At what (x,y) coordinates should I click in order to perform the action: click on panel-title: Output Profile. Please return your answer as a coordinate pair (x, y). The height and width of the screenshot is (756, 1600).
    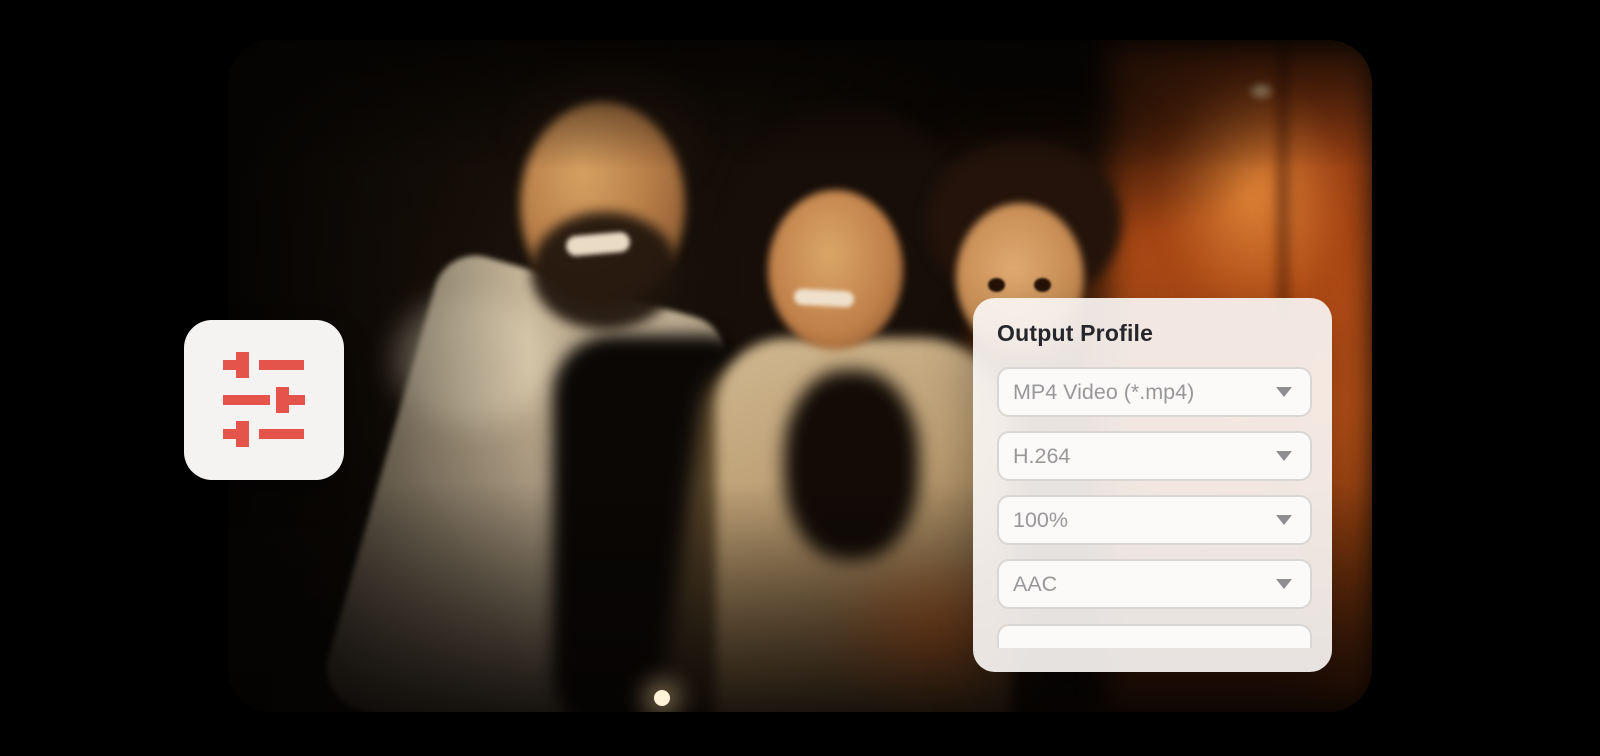
    Looking at the image, I should click on (1075, 333).